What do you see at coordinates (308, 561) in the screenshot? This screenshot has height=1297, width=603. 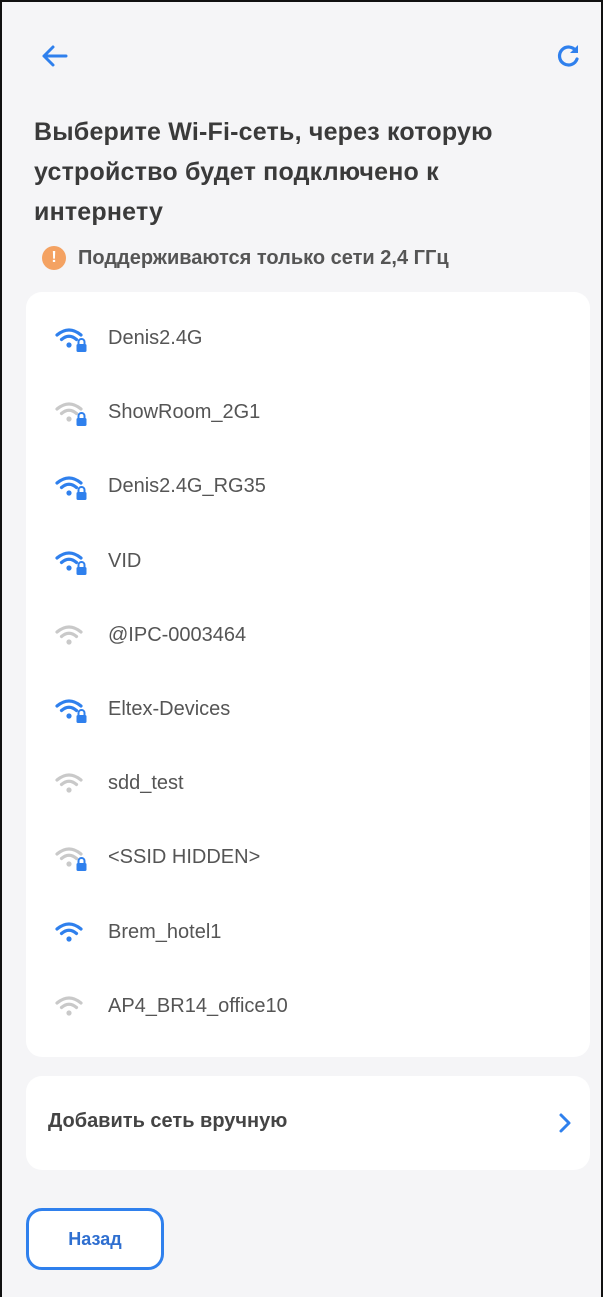 I see `network-item: VID` at bounding box center [308, 561].